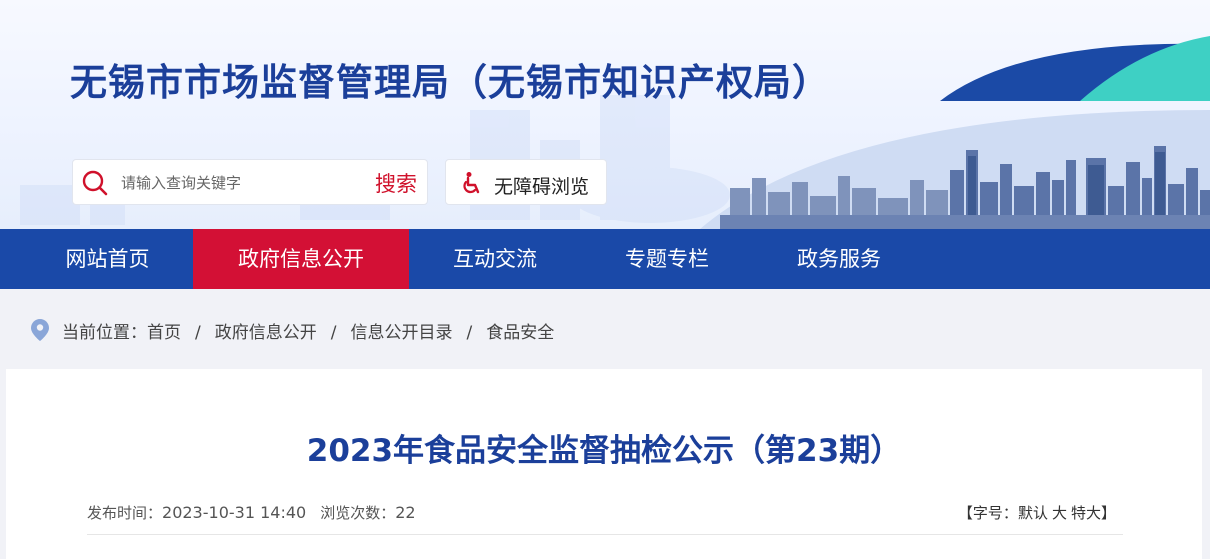 The image size is (1210, 559). Describe the element at coordinates (995, 513) in the screenshot. I see `font-size-label: 字号：` at that location.